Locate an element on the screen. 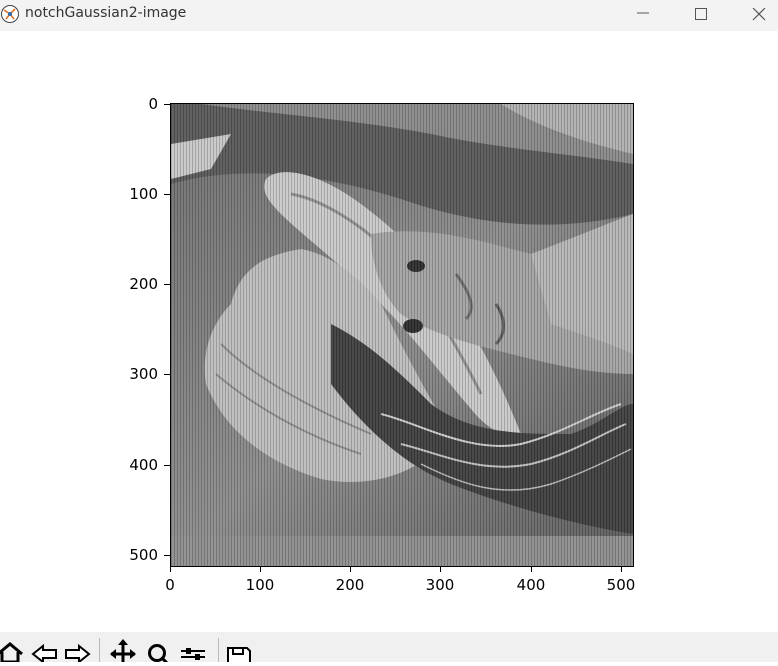 This screenshot has width=778, height=666. title-bar: notchGaussian2-image is located at coordinates (389, 15).